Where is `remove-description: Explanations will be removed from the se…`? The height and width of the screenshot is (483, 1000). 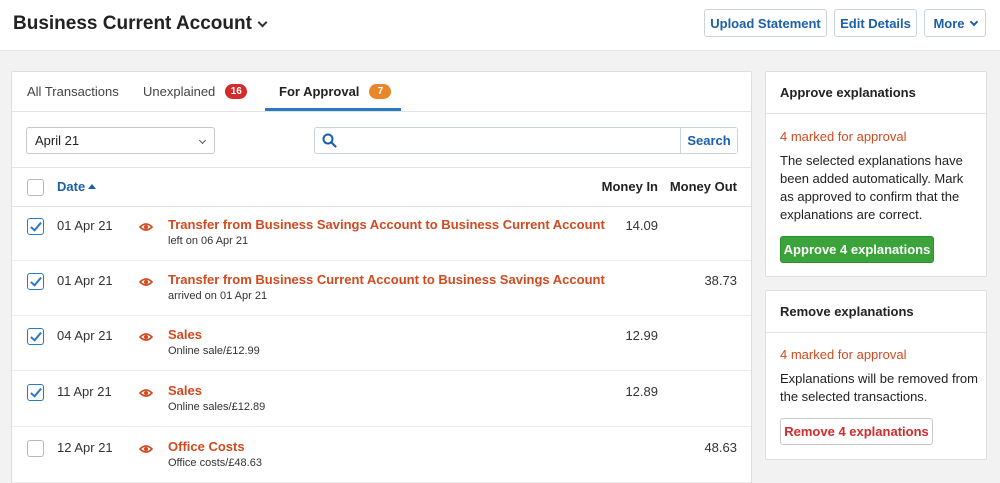
remove-description: Explanations will be removed from the se… is located at coordinates (879, 387).